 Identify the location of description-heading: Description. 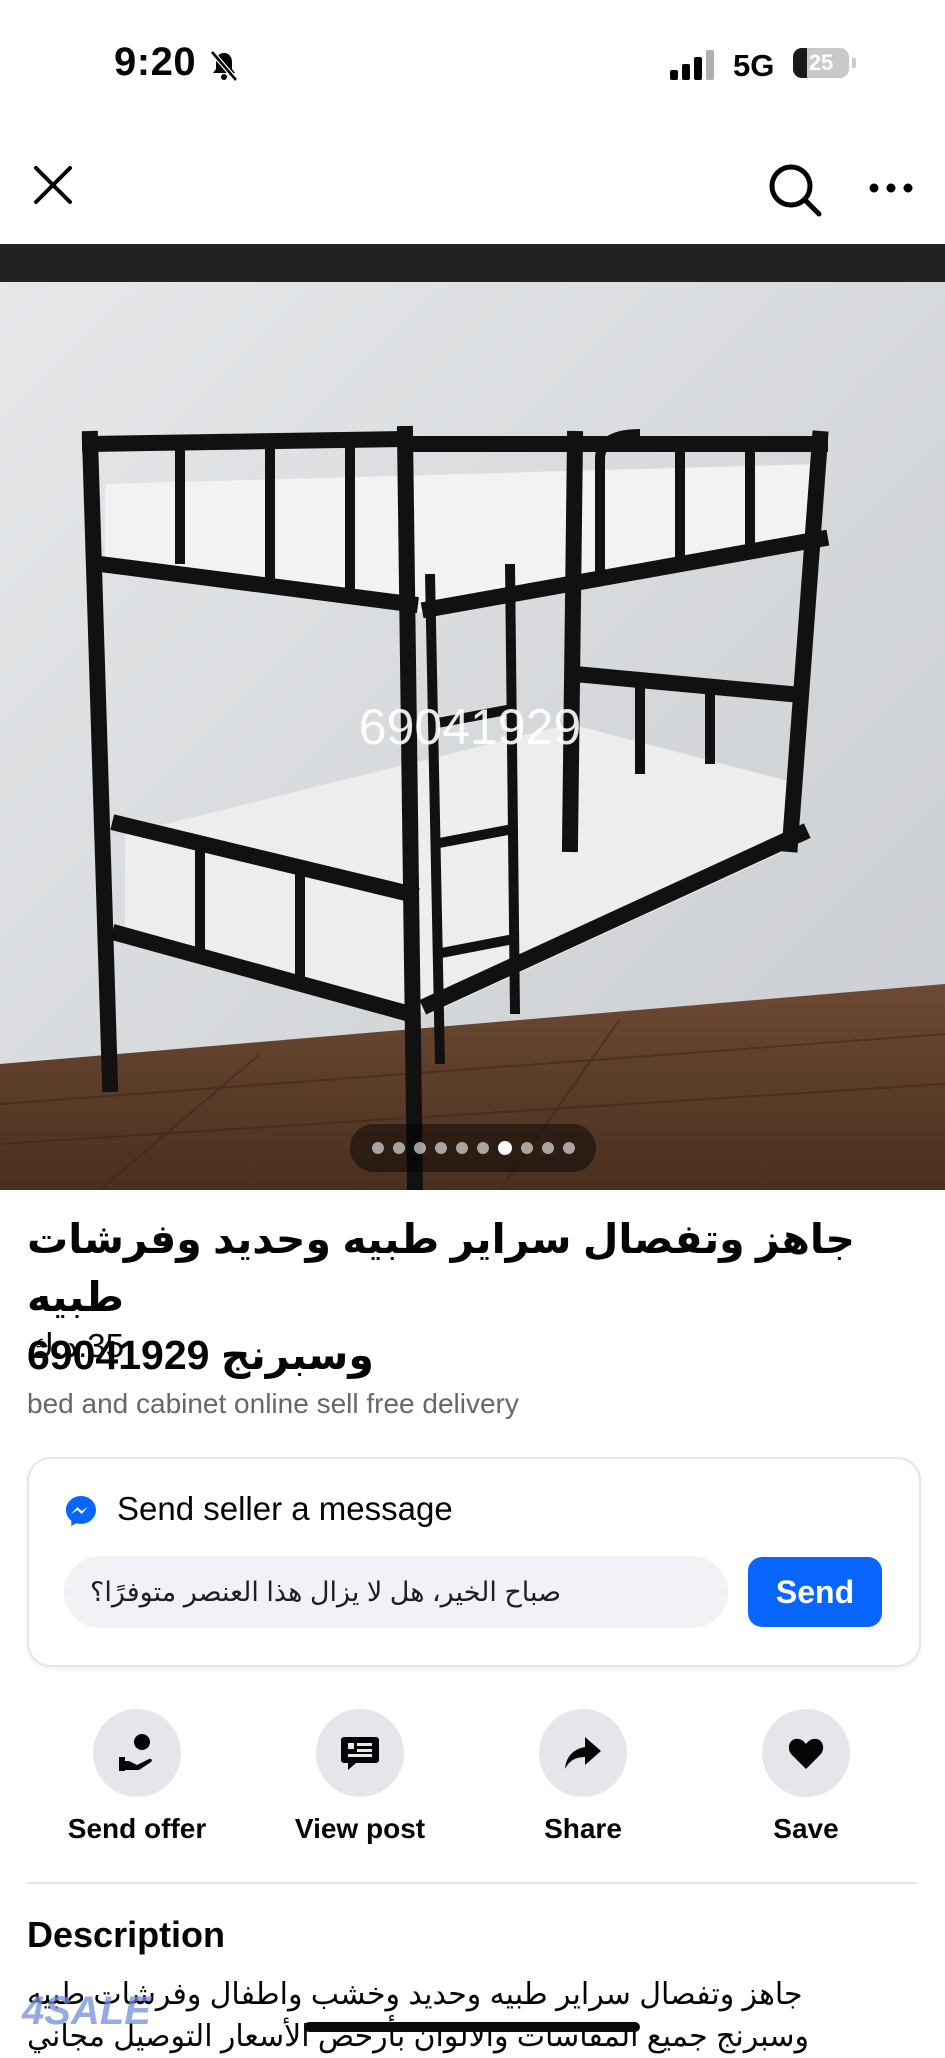
(126, 1934).